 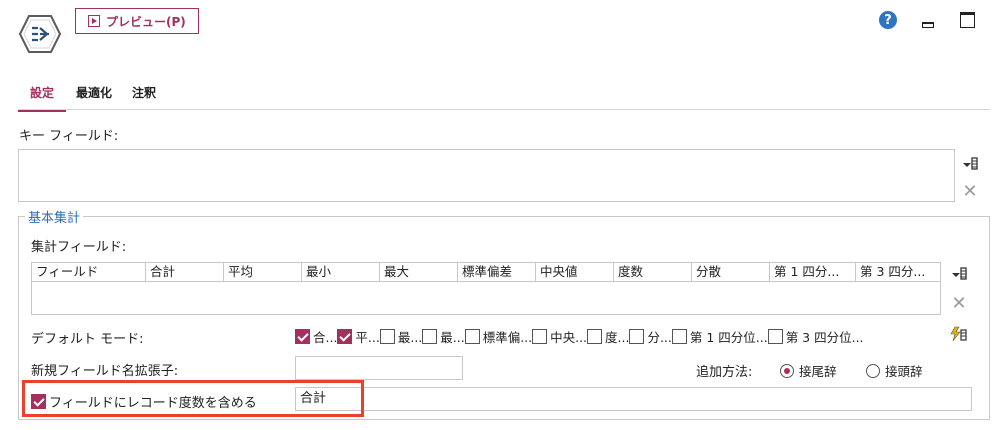 I want to click on basic-aggregation-legend: 基本集計, so click(x=54, y=218).